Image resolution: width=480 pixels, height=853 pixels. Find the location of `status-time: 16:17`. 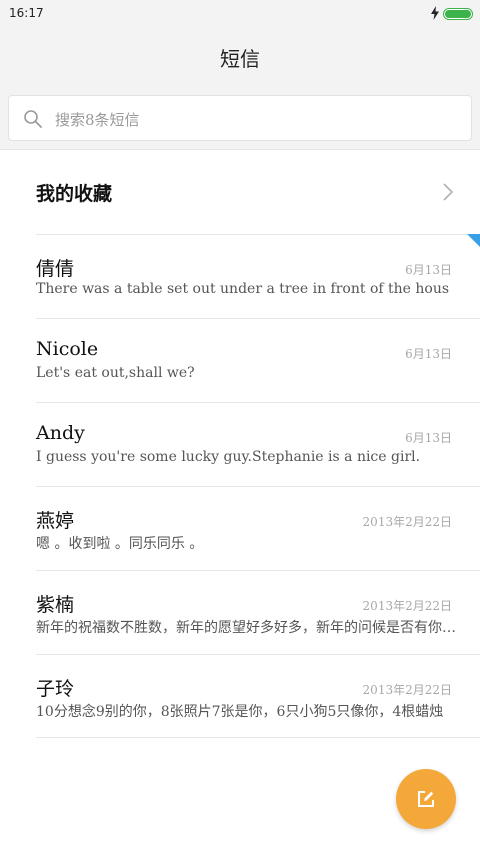

status-time: 16:17 is located at coordinates (26, 13).